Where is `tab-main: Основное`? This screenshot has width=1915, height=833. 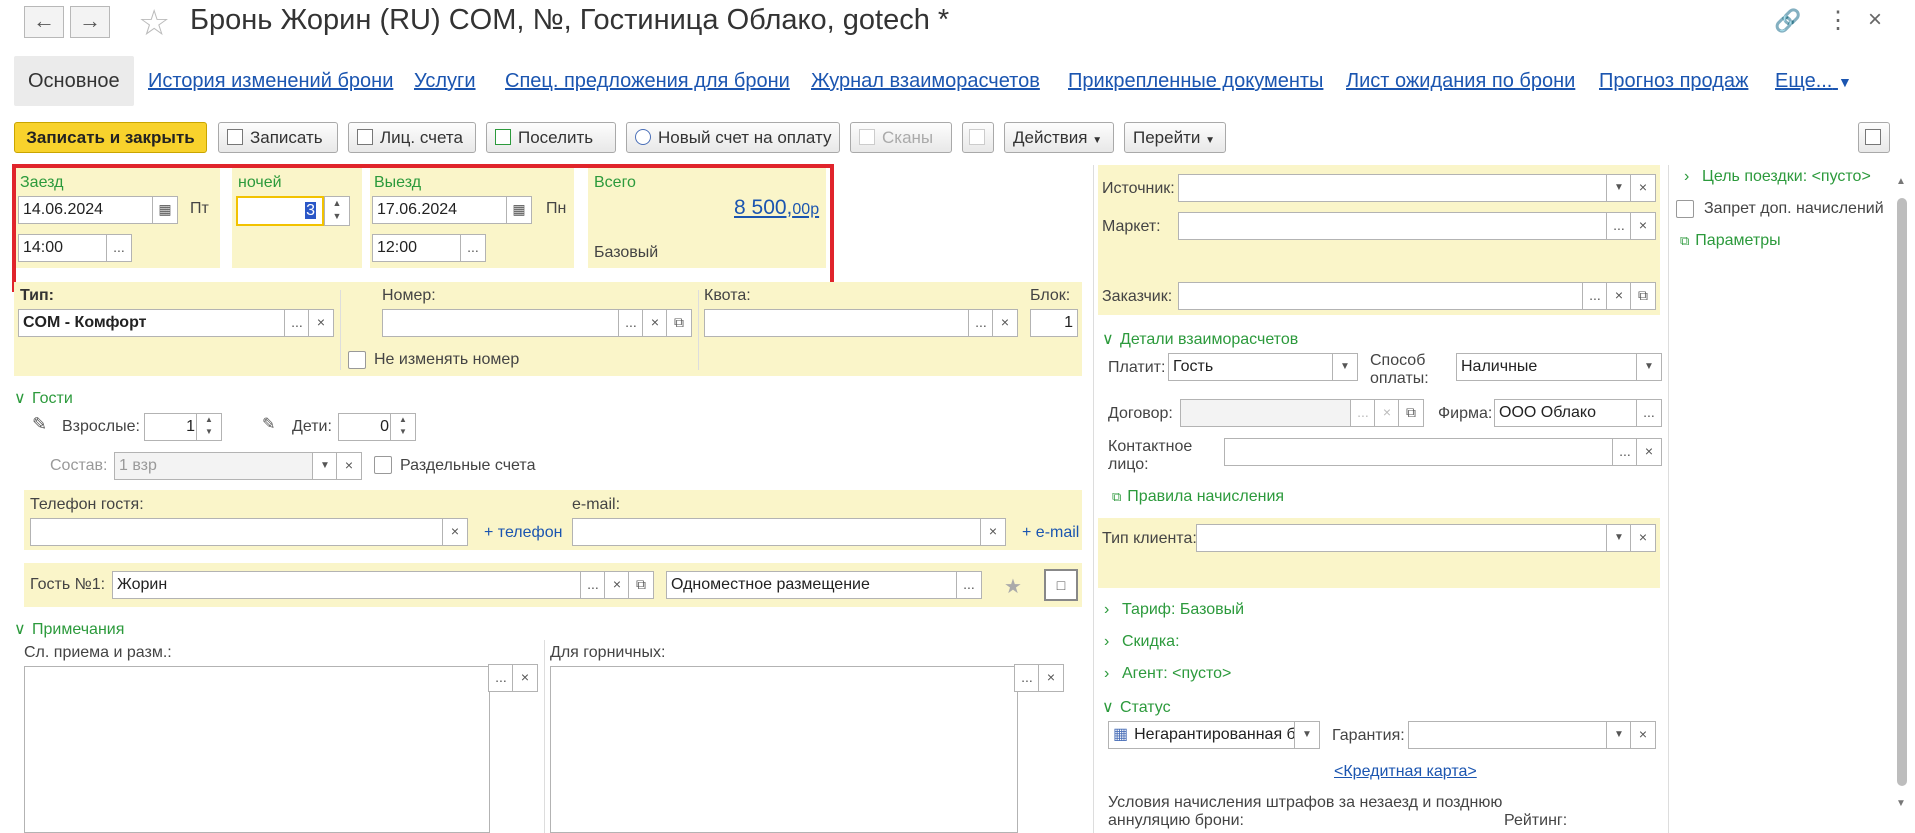 tab-main: Основное is located at coordinates (74, 81).